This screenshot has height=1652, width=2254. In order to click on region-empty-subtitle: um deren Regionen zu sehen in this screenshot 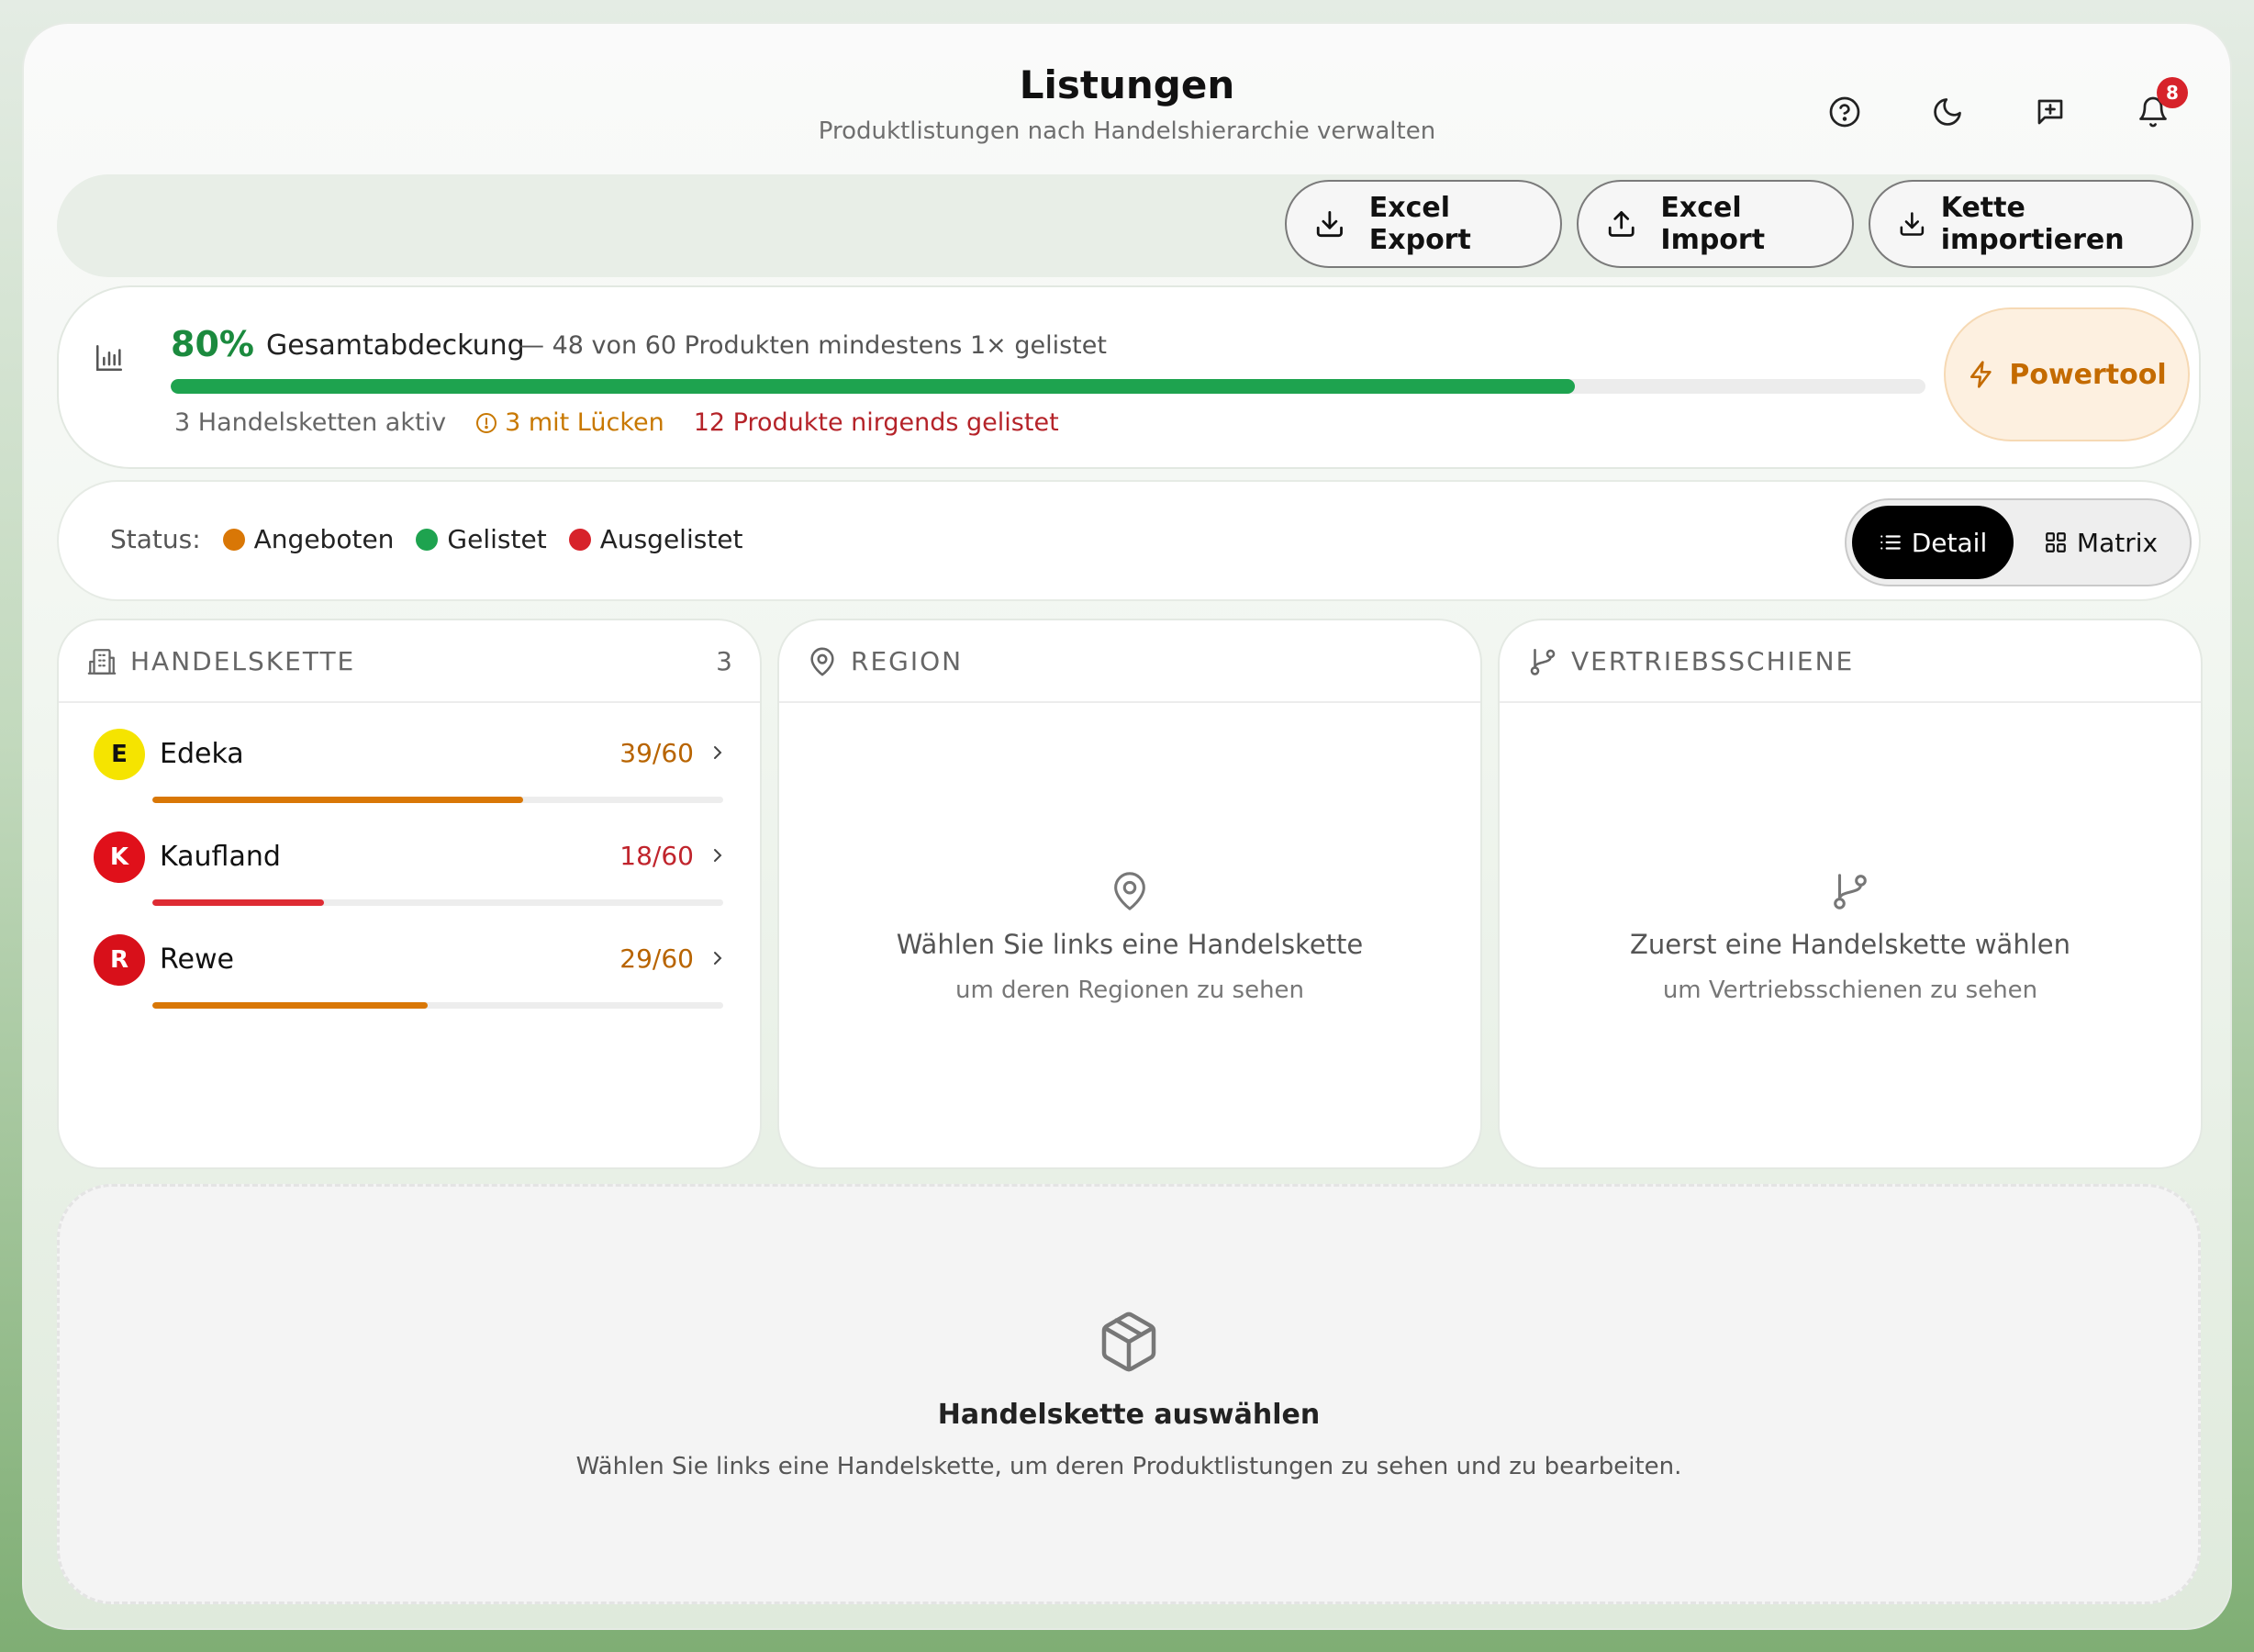, I will do `click(1129, 990)`.